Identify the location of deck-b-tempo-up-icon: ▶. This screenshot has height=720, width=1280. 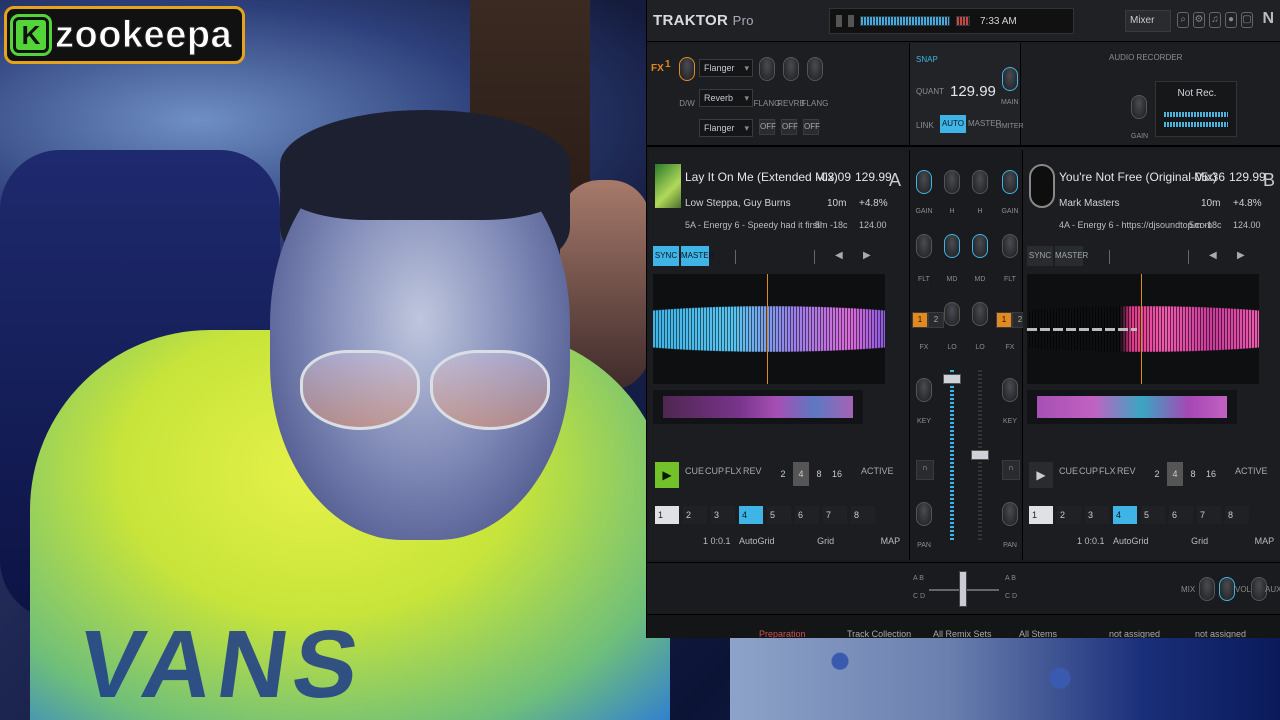
(1241, 255).